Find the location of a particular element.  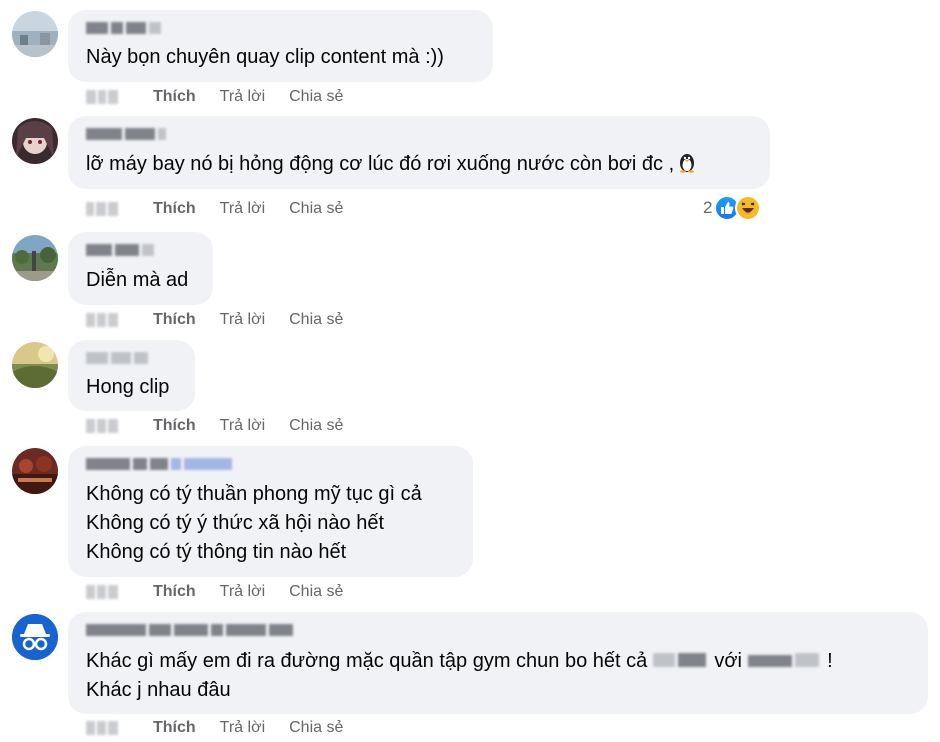

comment-text-part: với is located at coordinates (728, 661).